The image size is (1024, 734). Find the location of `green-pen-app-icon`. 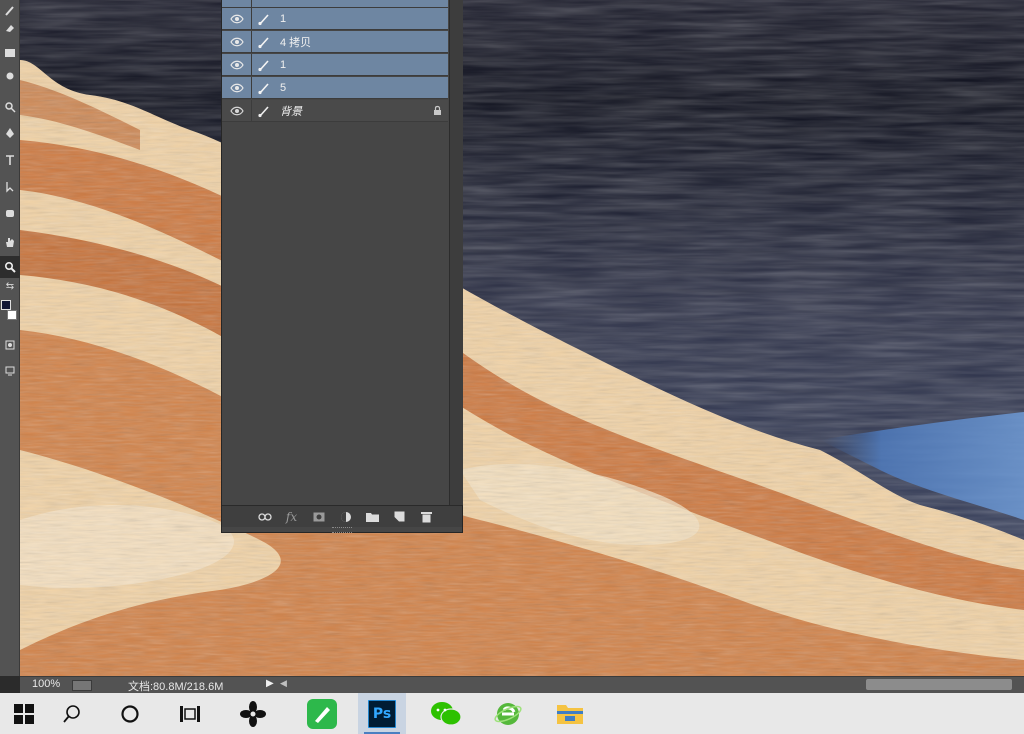

green-pen-app-icon is located at coordinates (322, 713).